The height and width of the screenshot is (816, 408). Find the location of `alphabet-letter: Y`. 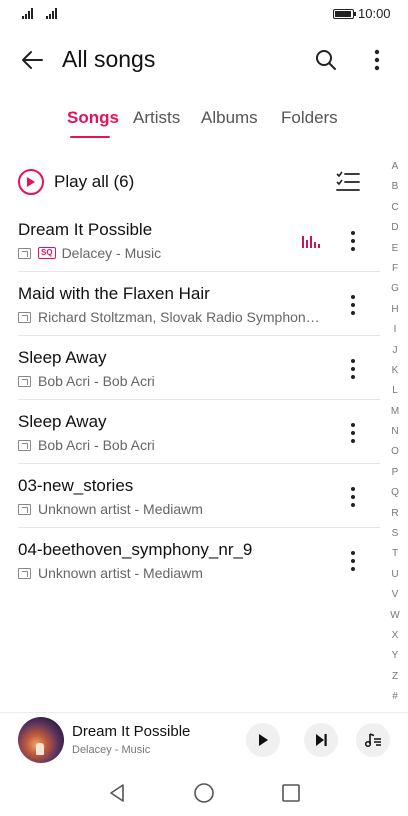

alphabet-letter: Y is located at coordinates (395, 656).